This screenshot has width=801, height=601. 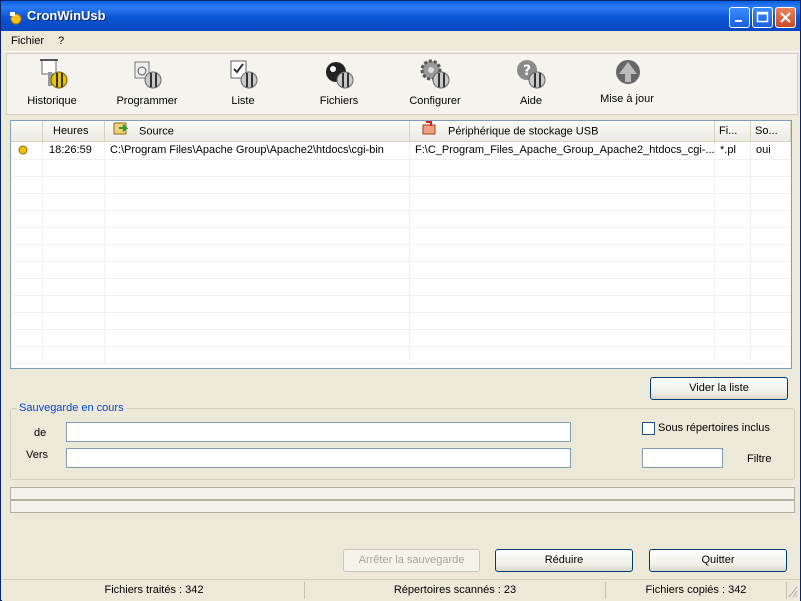 I want to click on column-header-heures: Heures, so click(x=74, y=131).